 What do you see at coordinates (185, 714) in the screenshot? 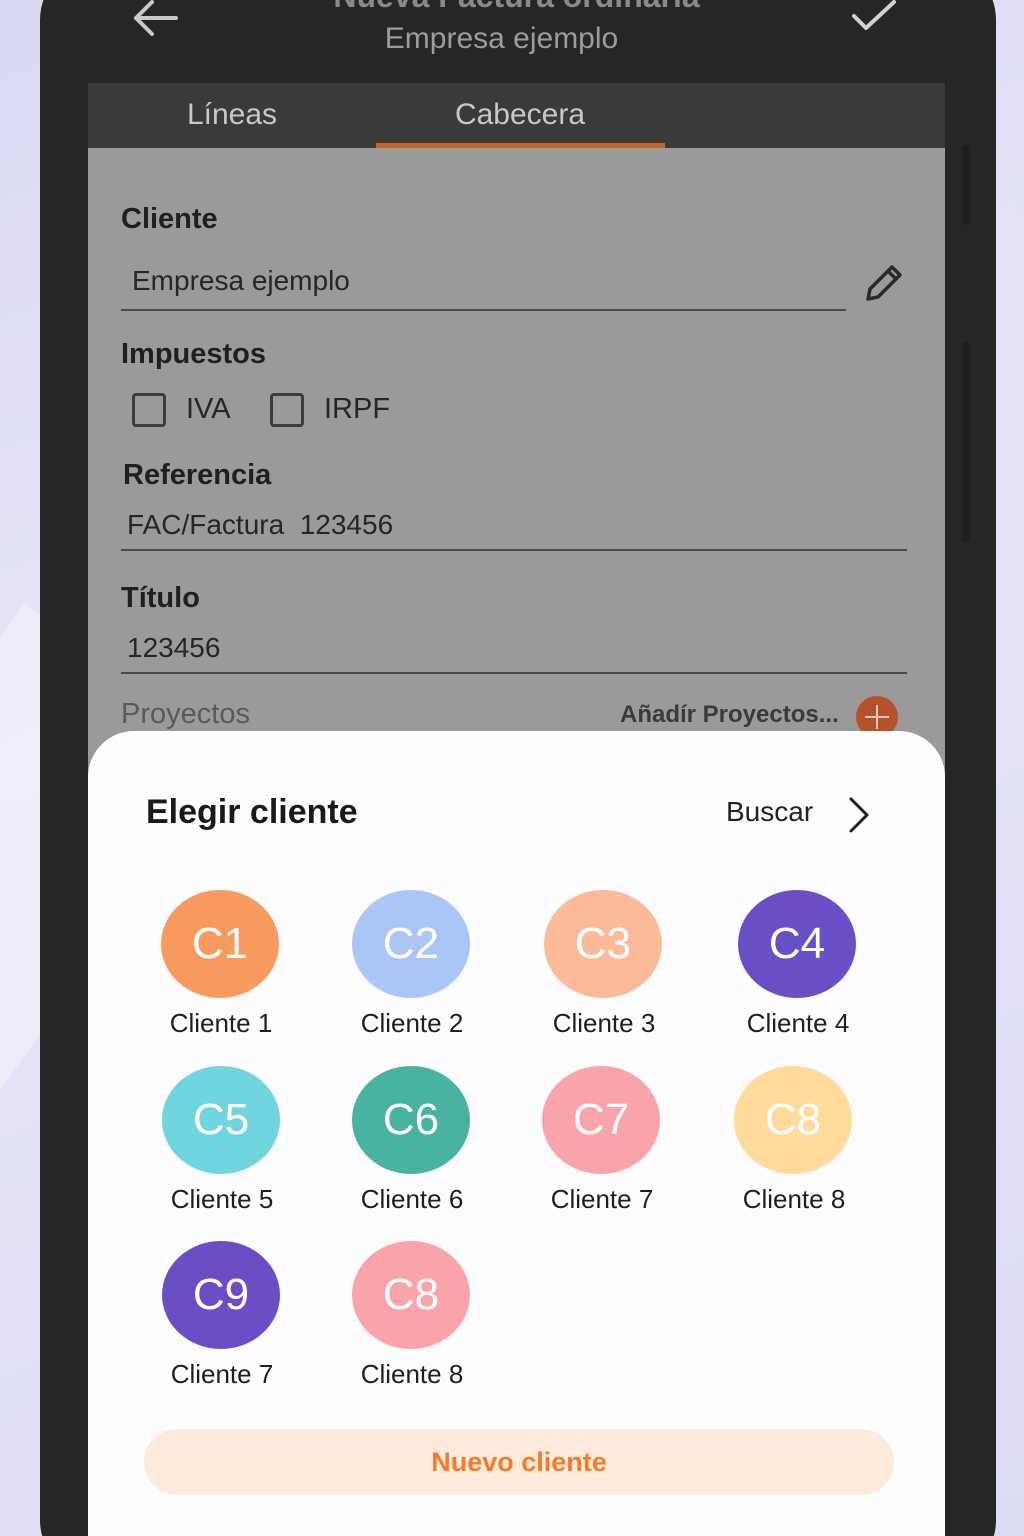
I see `projects-label: Proyectos` at bounding box center [185, 714].